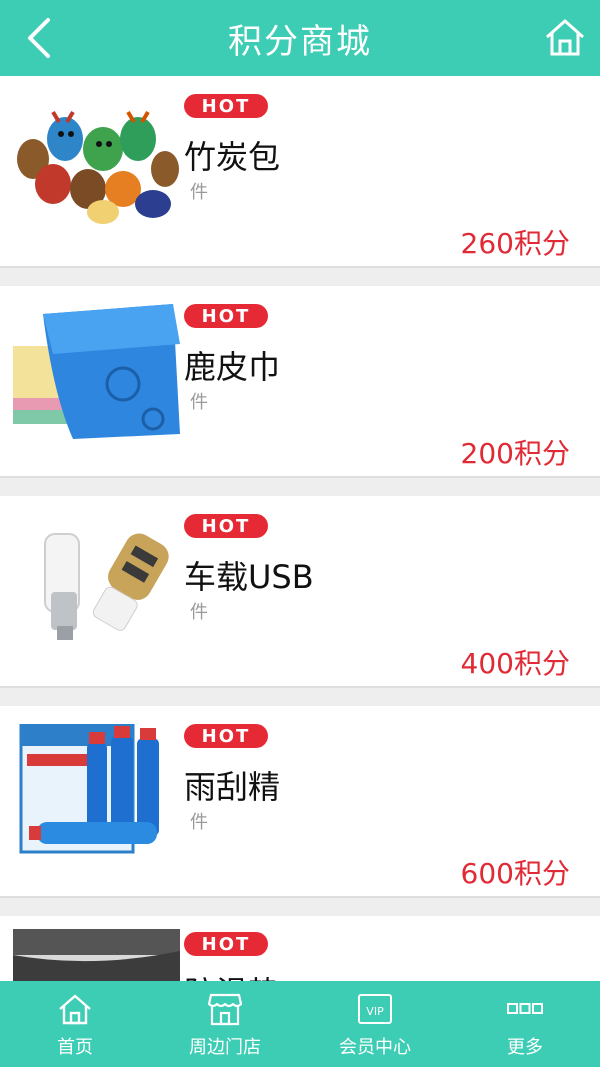 The height and width of the screenshot is (1067, 600). I want to click on usb-charger-image, so click(96, 584).